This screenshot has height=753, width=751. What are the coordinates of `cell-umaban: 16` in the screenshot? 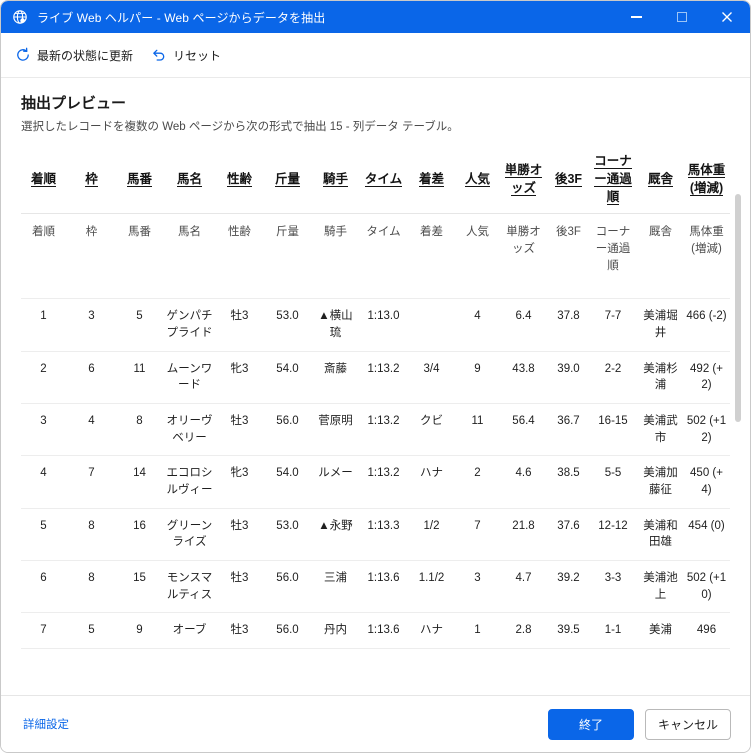 It's located at (139, 525).